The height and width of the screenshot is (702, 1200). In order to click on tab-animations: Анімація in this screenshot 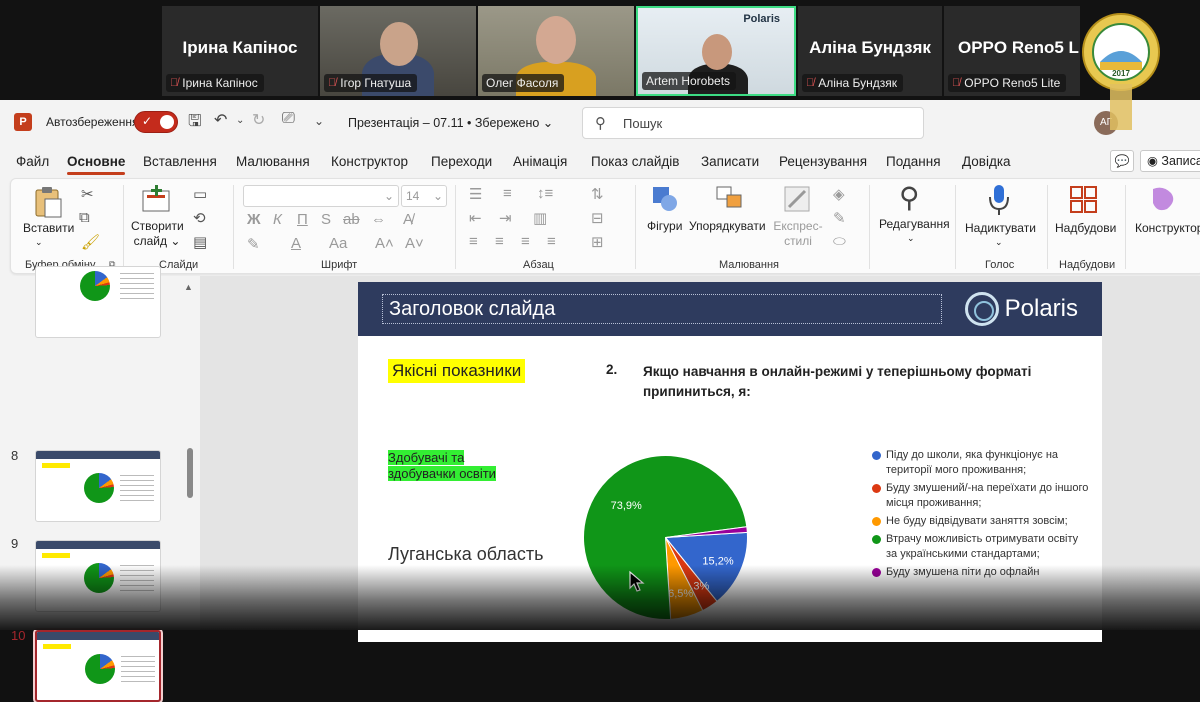, I will do `click(540, 161)`.